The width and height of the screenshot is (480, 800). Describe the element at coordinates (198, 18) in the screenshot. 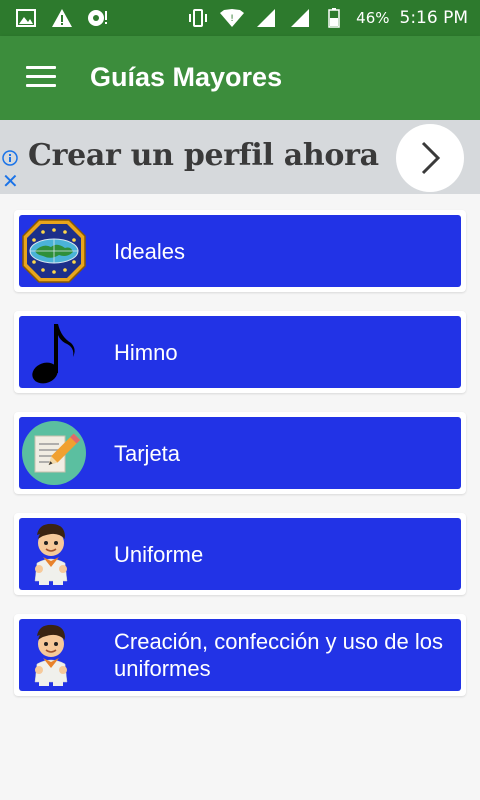

I see `vibrate-icon` at that location.